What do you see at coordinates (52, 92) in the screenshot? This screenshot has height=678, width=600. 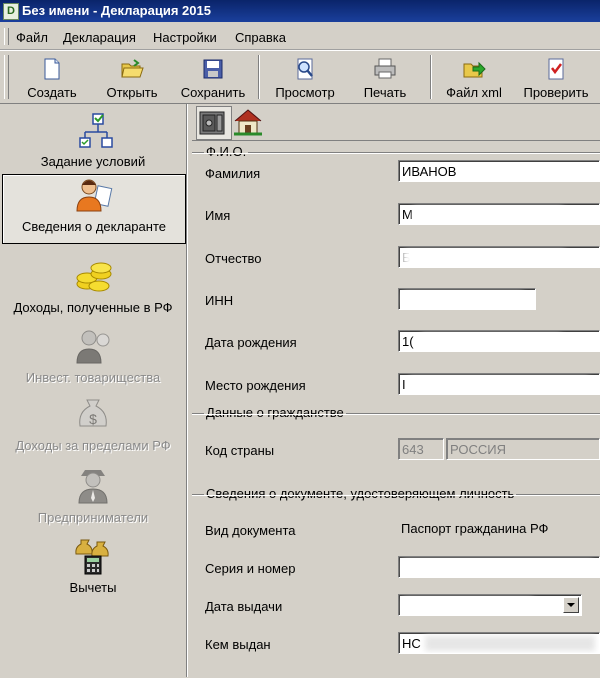 I see `create-label: Создать` at bounding box center [52, 92].